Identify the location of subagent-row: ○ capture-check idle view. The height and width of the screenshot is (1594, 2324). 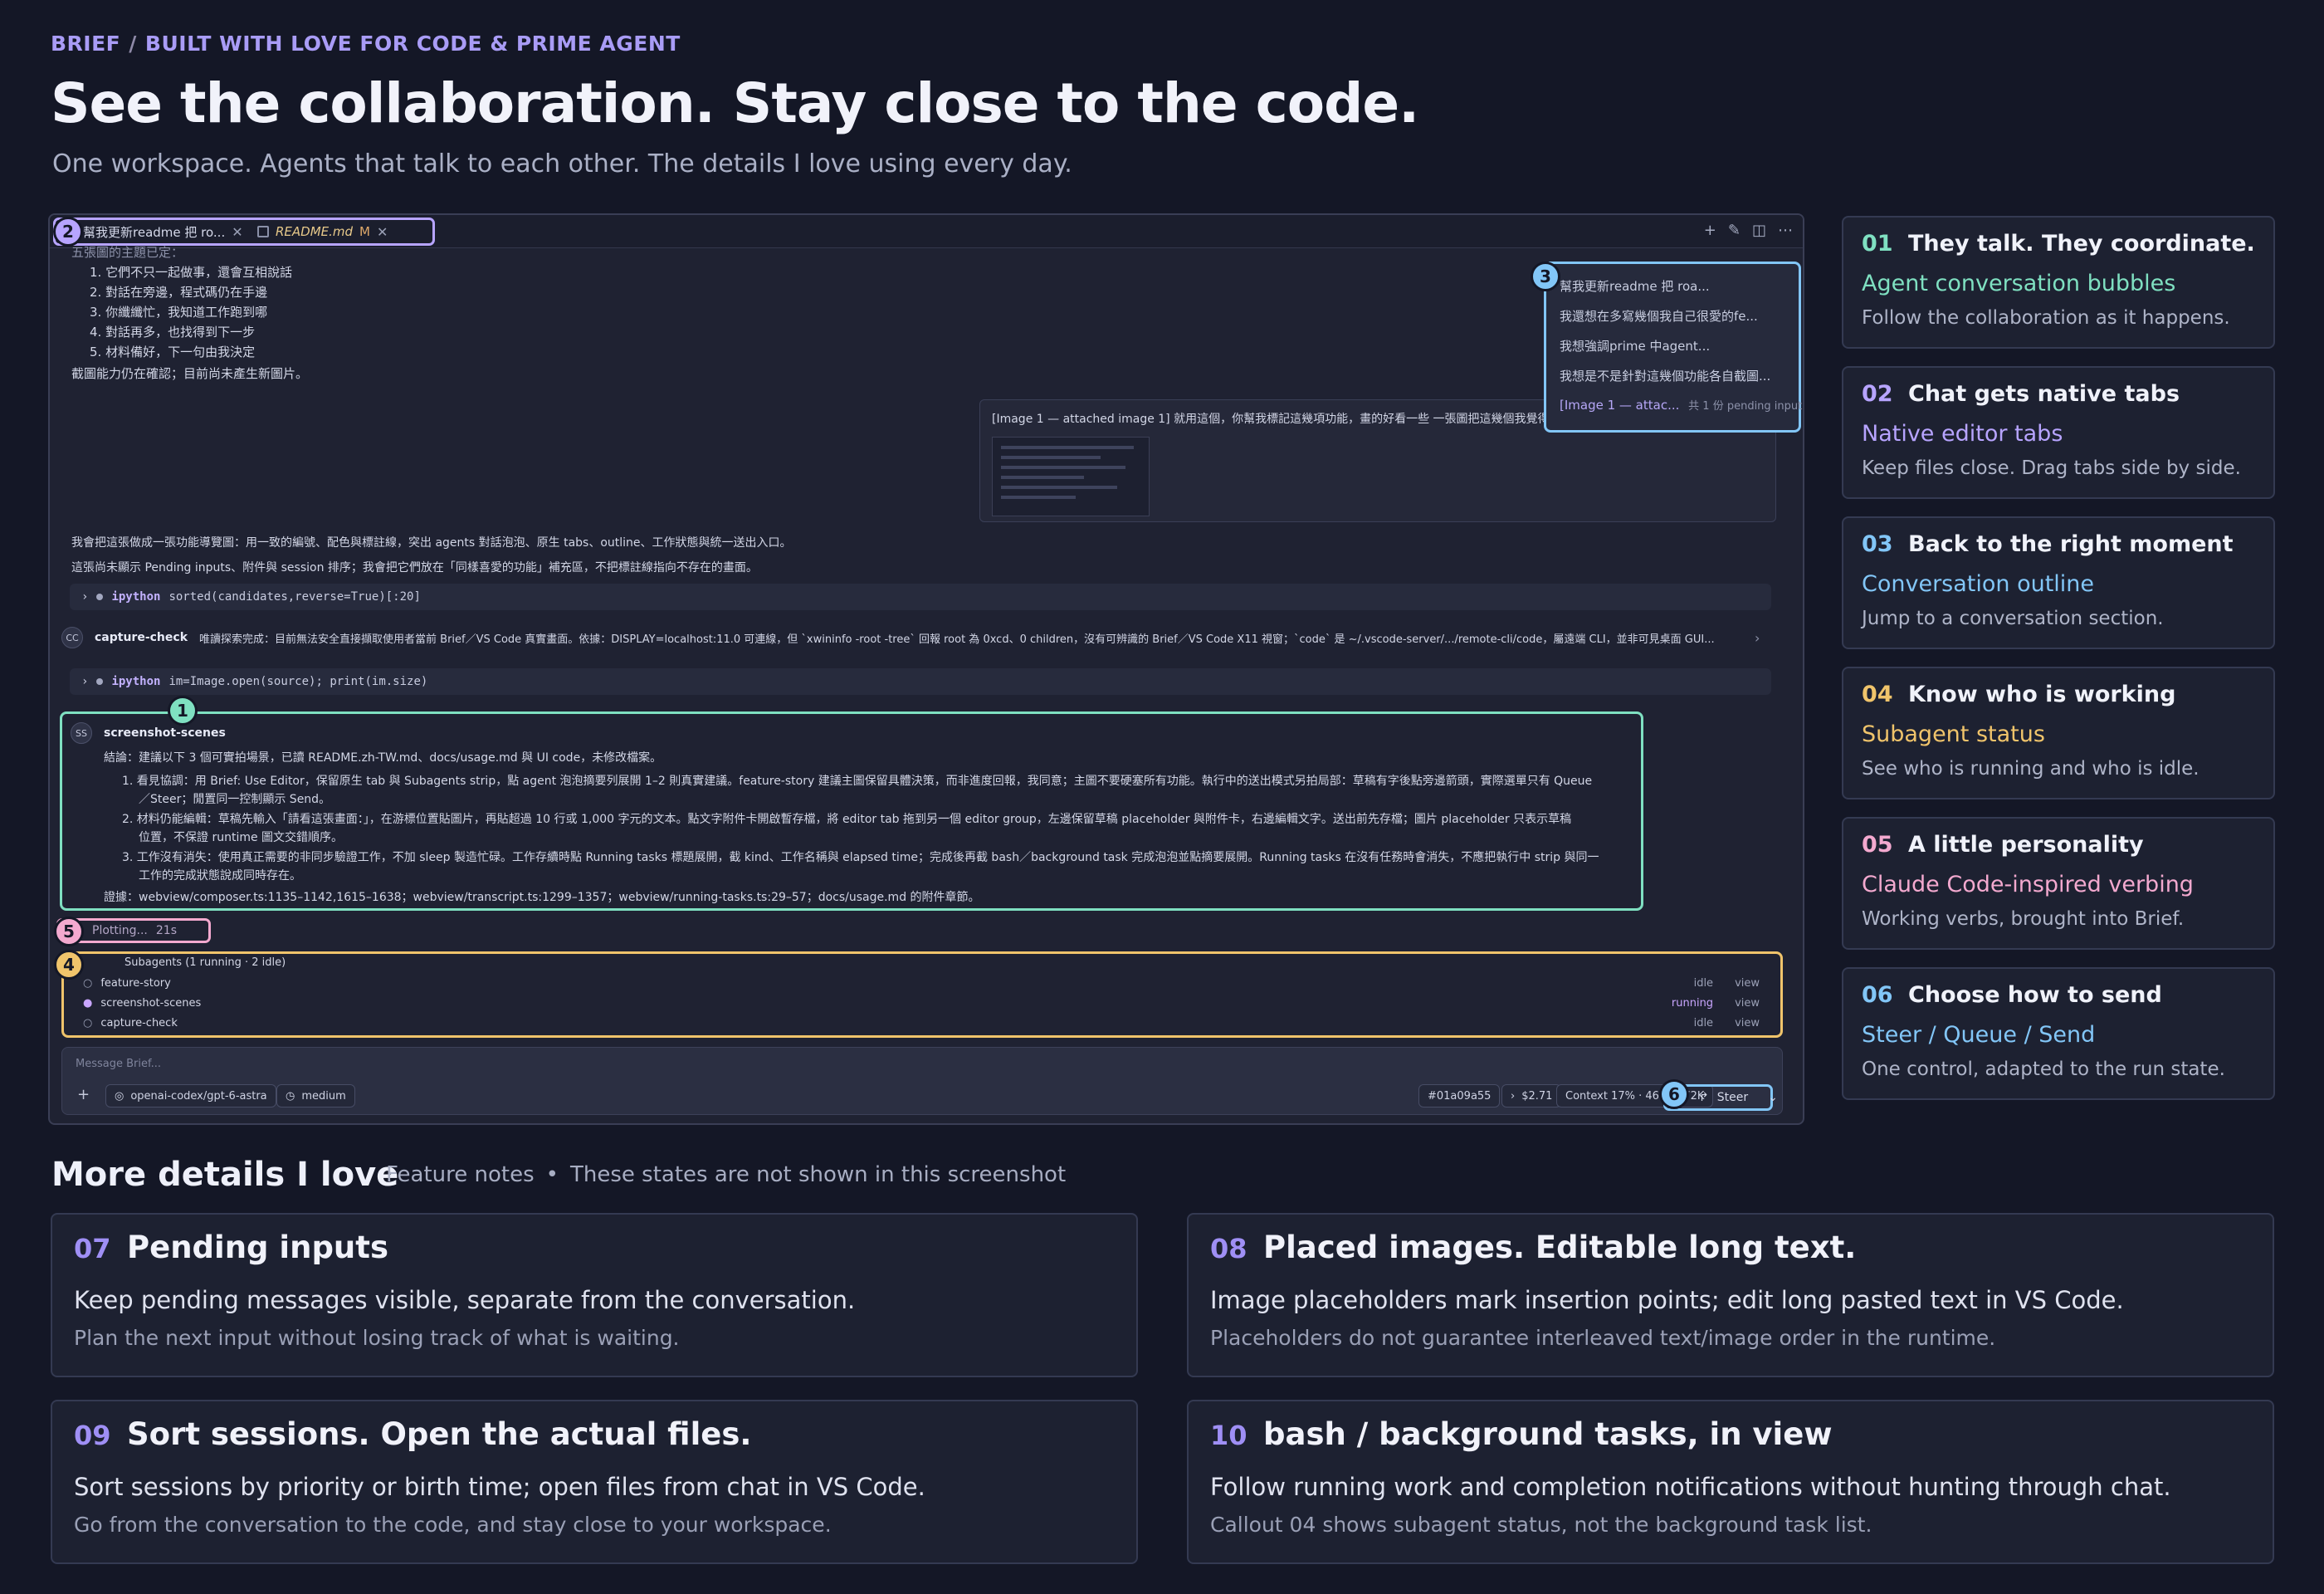
(921, 1023).